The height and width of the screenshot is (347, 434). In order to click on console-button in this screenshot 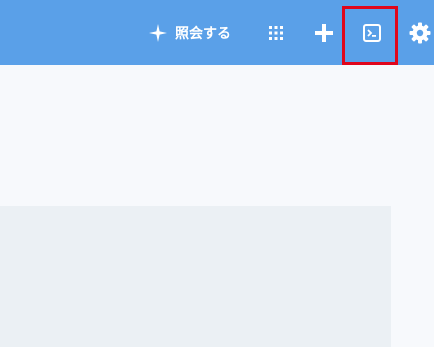, I will do `click(372, 33)`.